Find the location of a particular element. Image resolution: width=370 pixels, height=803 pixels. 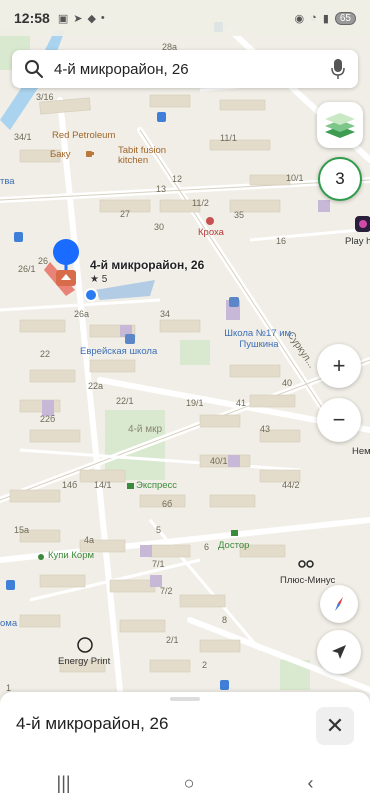

district-label: 4-й мкр is located at coordinates (145, 429).